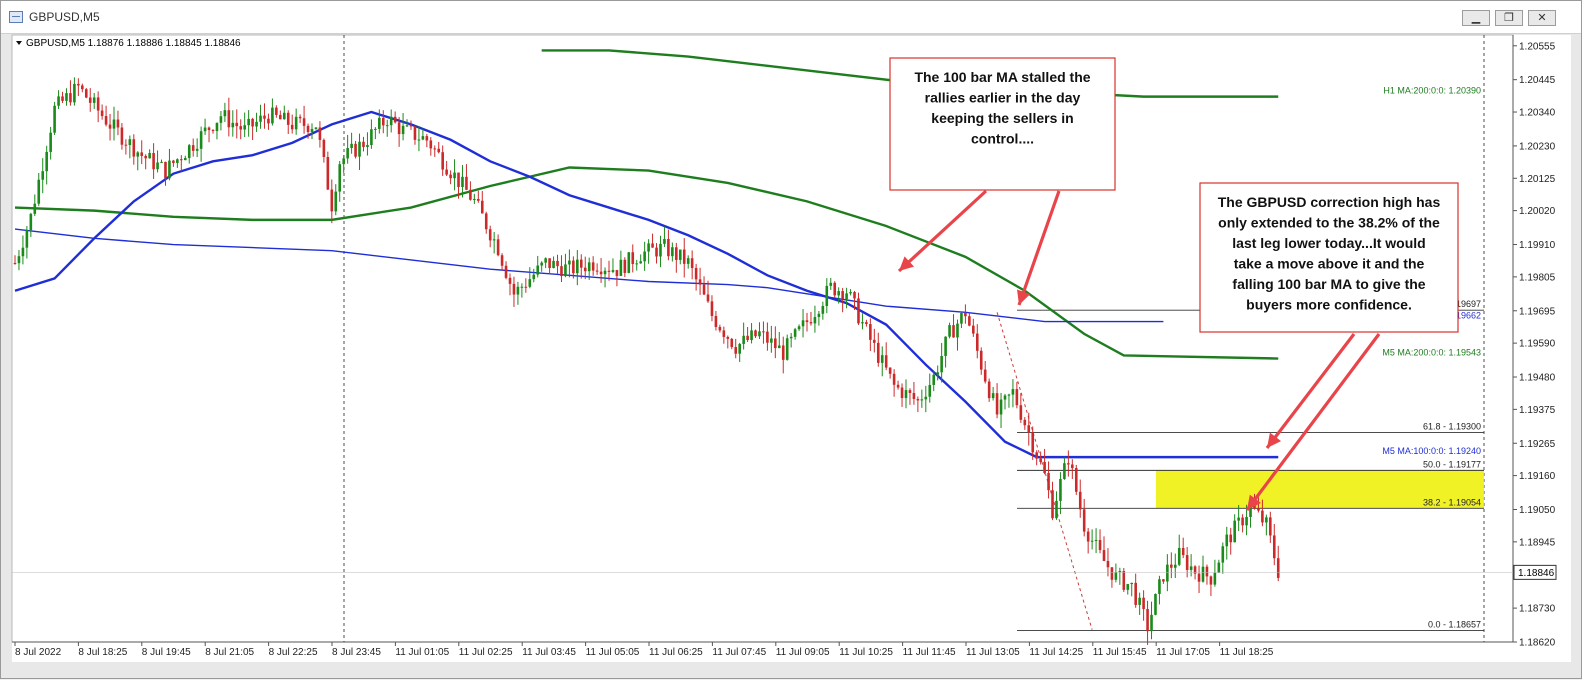  What do you see at coordinates (1452, 426) in the screenshot?
I see `fib-level-label: 61.8 - 1.19300` at bounding box center [1452, 426].